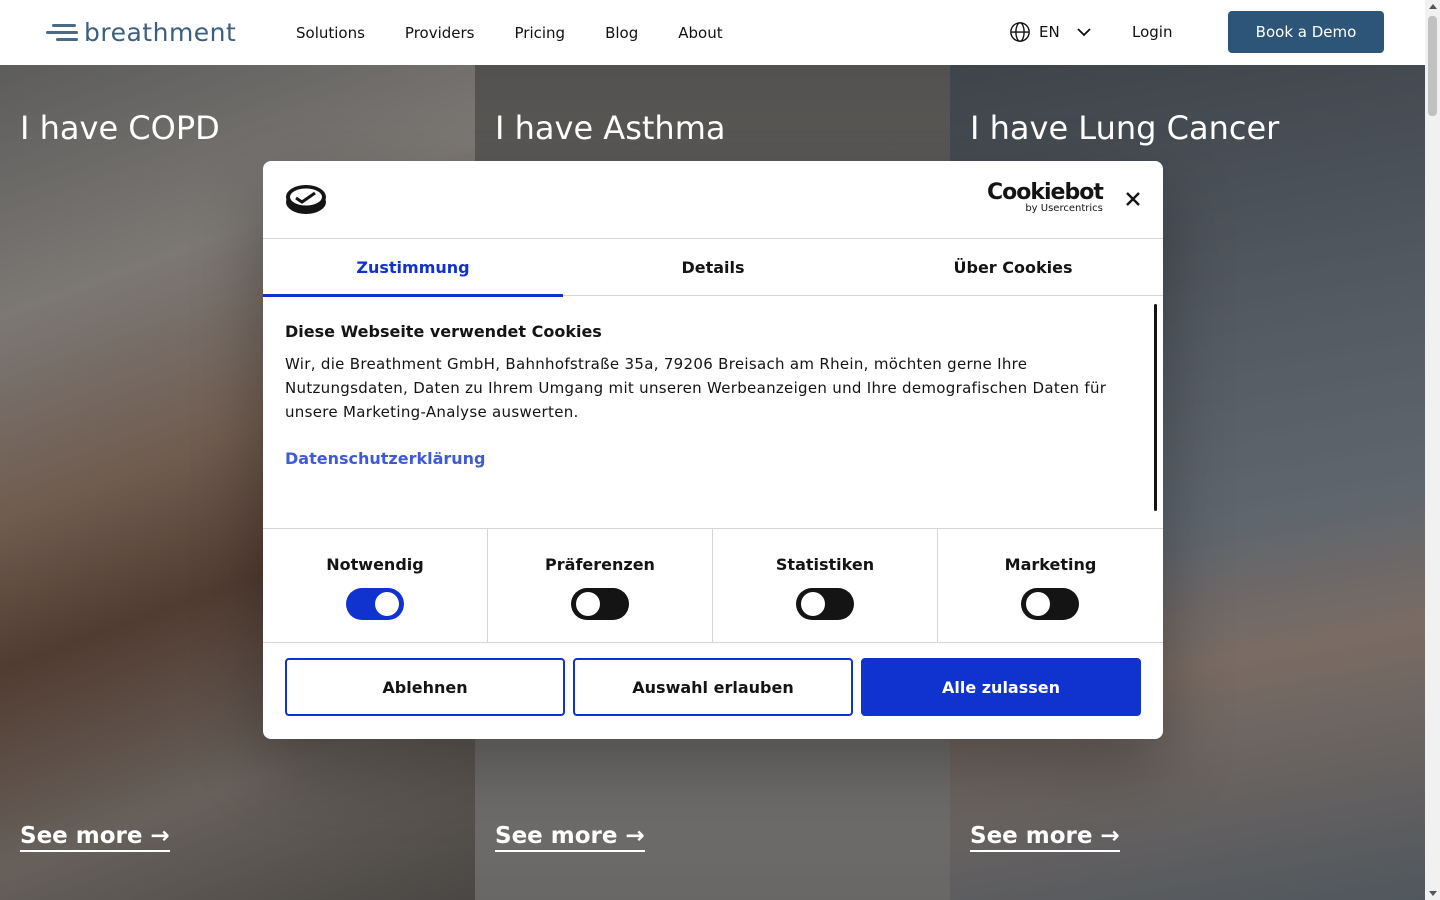  Describe the element at coordinates (1050, 585) in the screenshot. I see `category-marketing: Marketing` at that location.